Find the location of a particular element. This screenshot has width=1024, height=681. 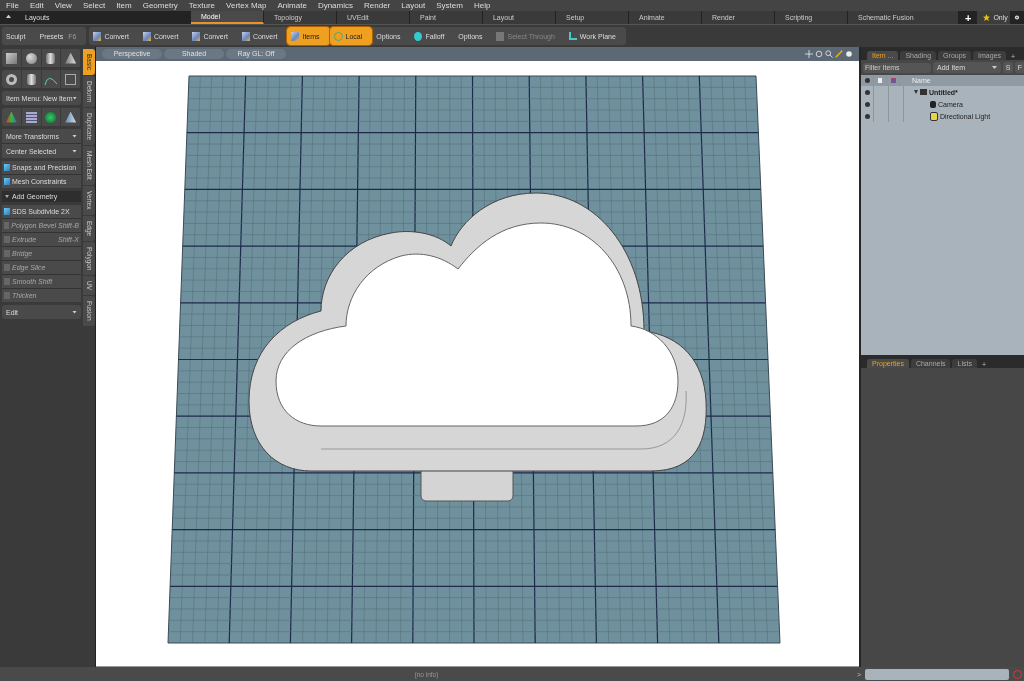

menu-item: Animate is located at coordinates (292, 5).